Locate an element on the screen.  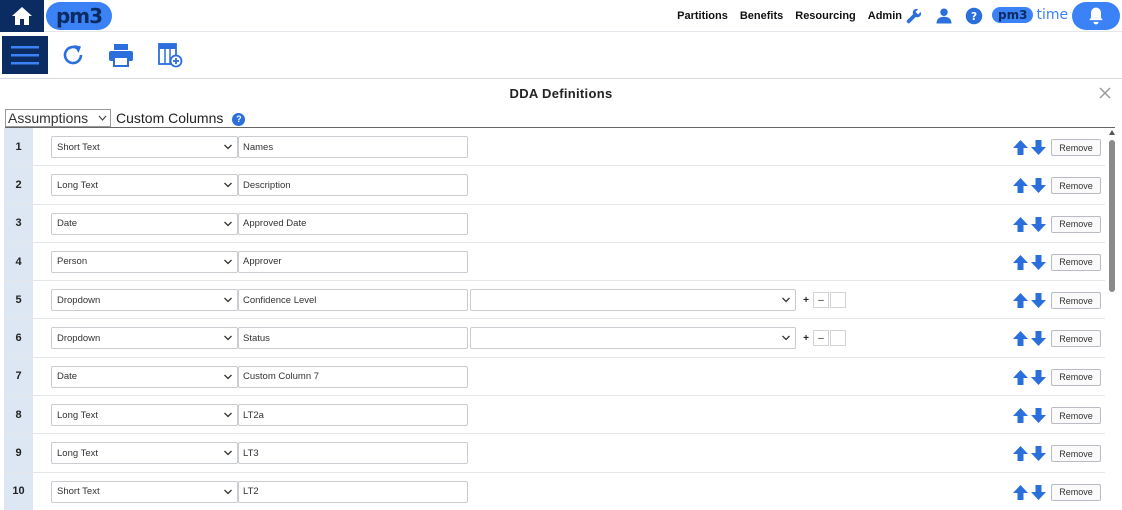
custom-columns-label: Custom Columns is located at coordinates (170, 118).